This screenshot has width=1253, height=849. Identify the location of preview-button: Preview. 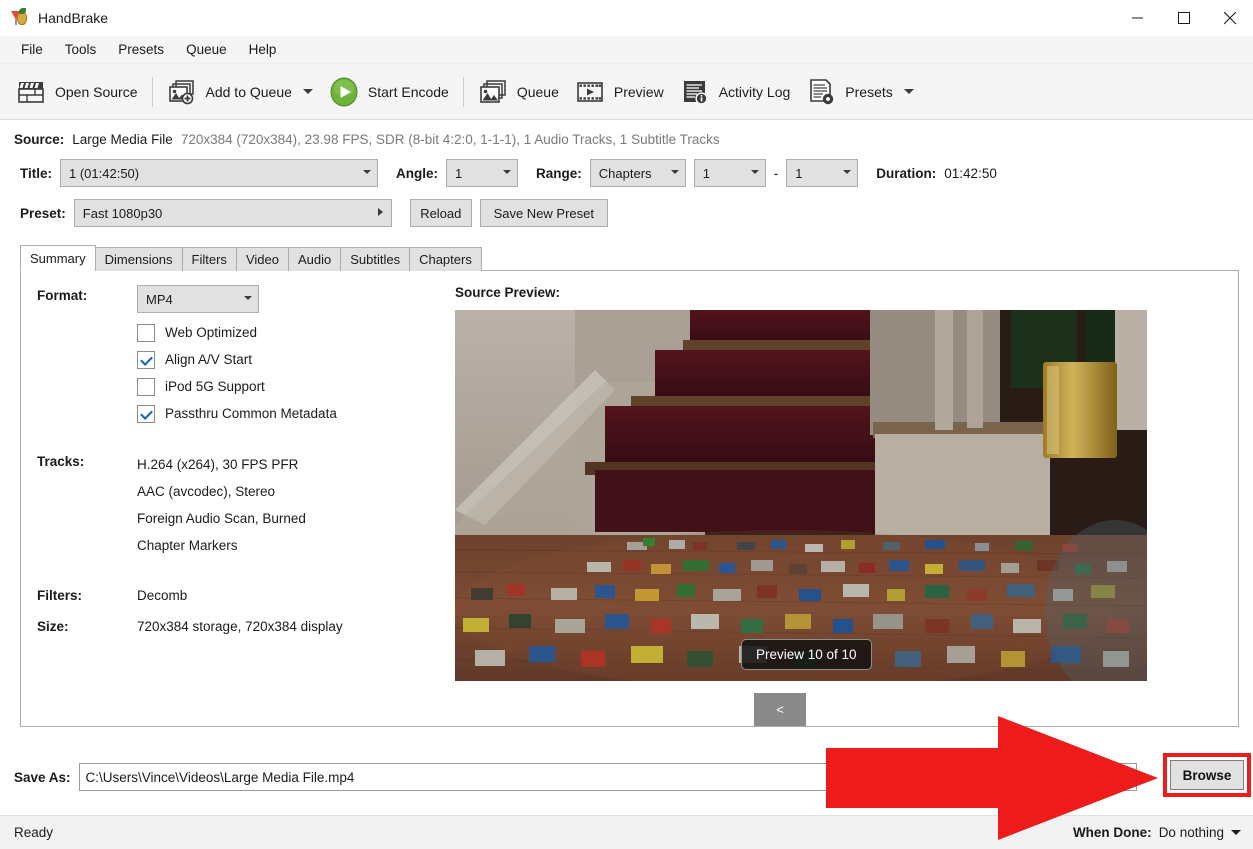
(619, 92).